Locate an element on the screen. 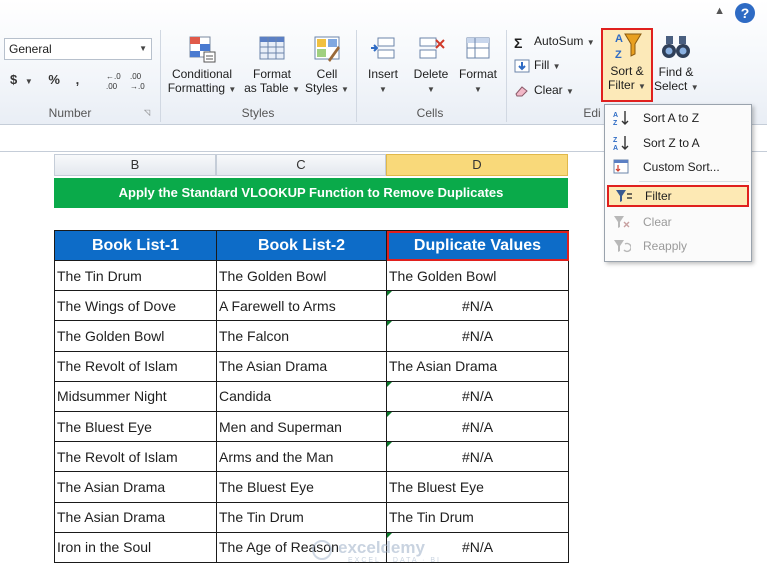  delete-label: Delete is located at coordinates (431, 74).